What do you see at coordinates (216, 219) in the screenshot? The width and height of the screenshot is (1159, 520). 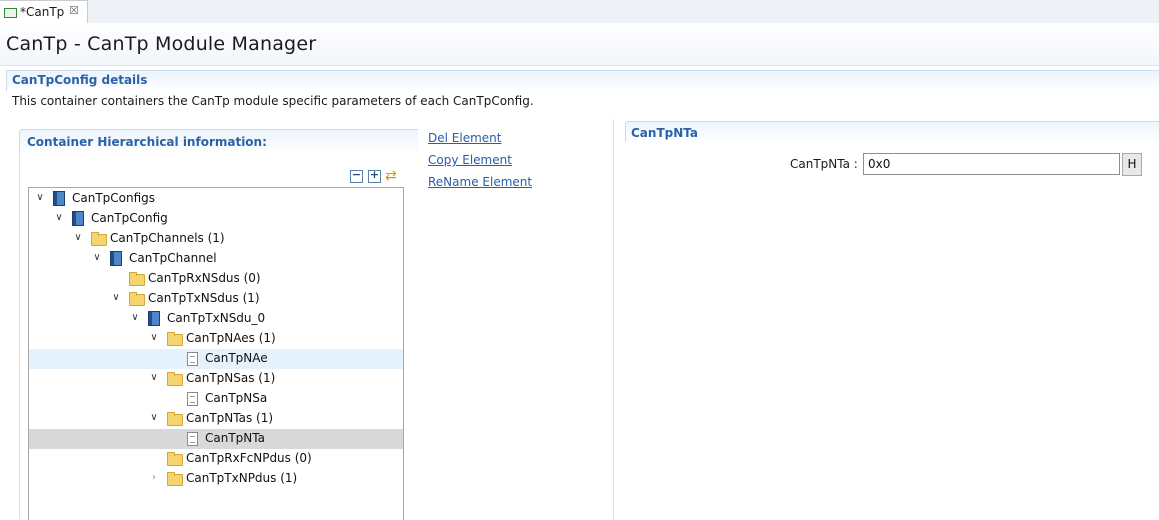 I see `tree-item: ∨ CanTpConfig` at bounding box center [216, 219].